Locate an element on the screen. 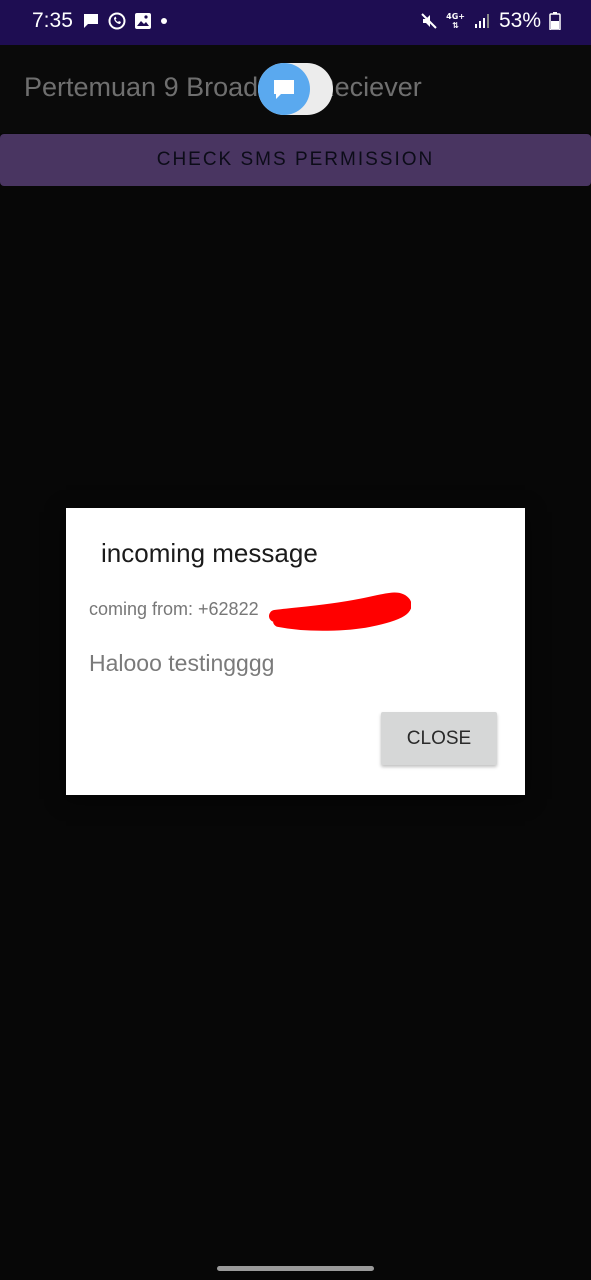  battery-percent: 53% is located at coordinates (519, 20).